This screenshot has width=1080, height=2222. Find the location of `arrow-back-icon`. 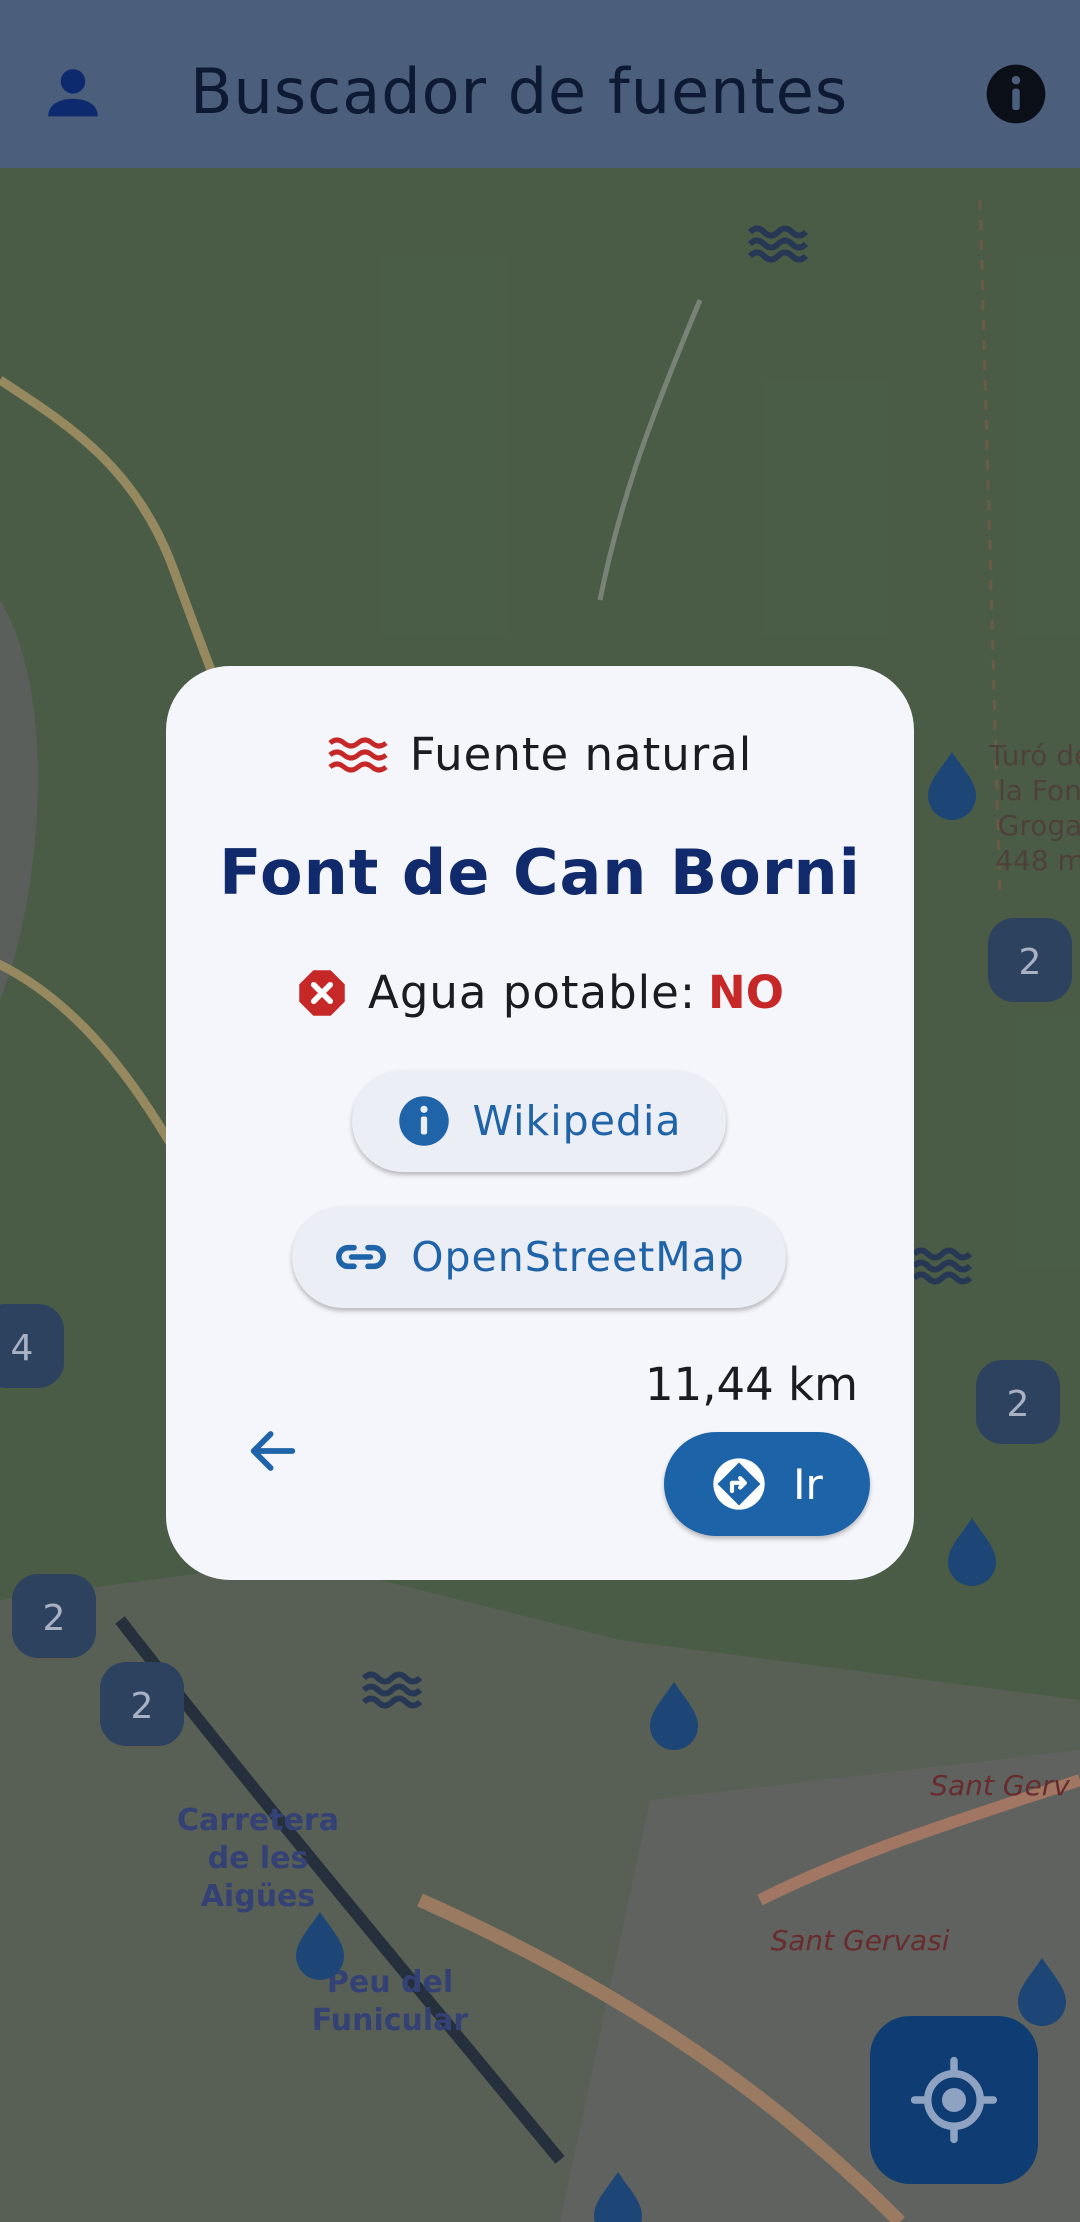

arrow-back-icon is located at coordinates (273, 1451).